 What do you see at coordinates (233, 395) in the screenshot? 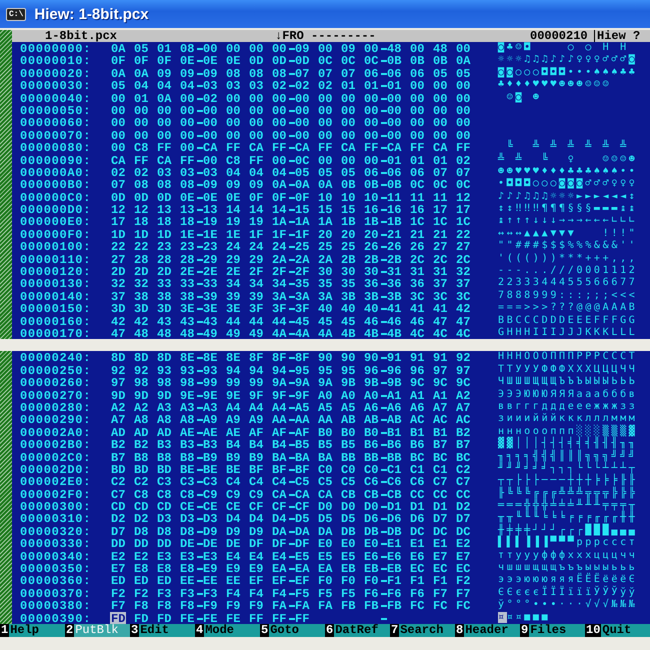
I see `hex-byte: 9E` at bounding box center [233, 395].